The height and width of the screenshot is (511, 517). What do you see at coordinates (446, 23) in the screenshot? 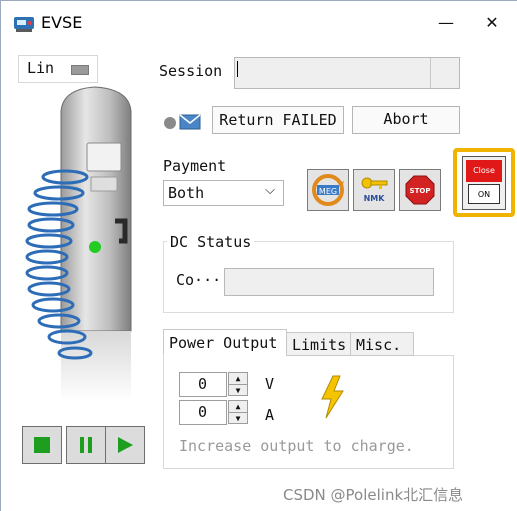
I see `minimize-button: —` at bounding box center [446, 23].